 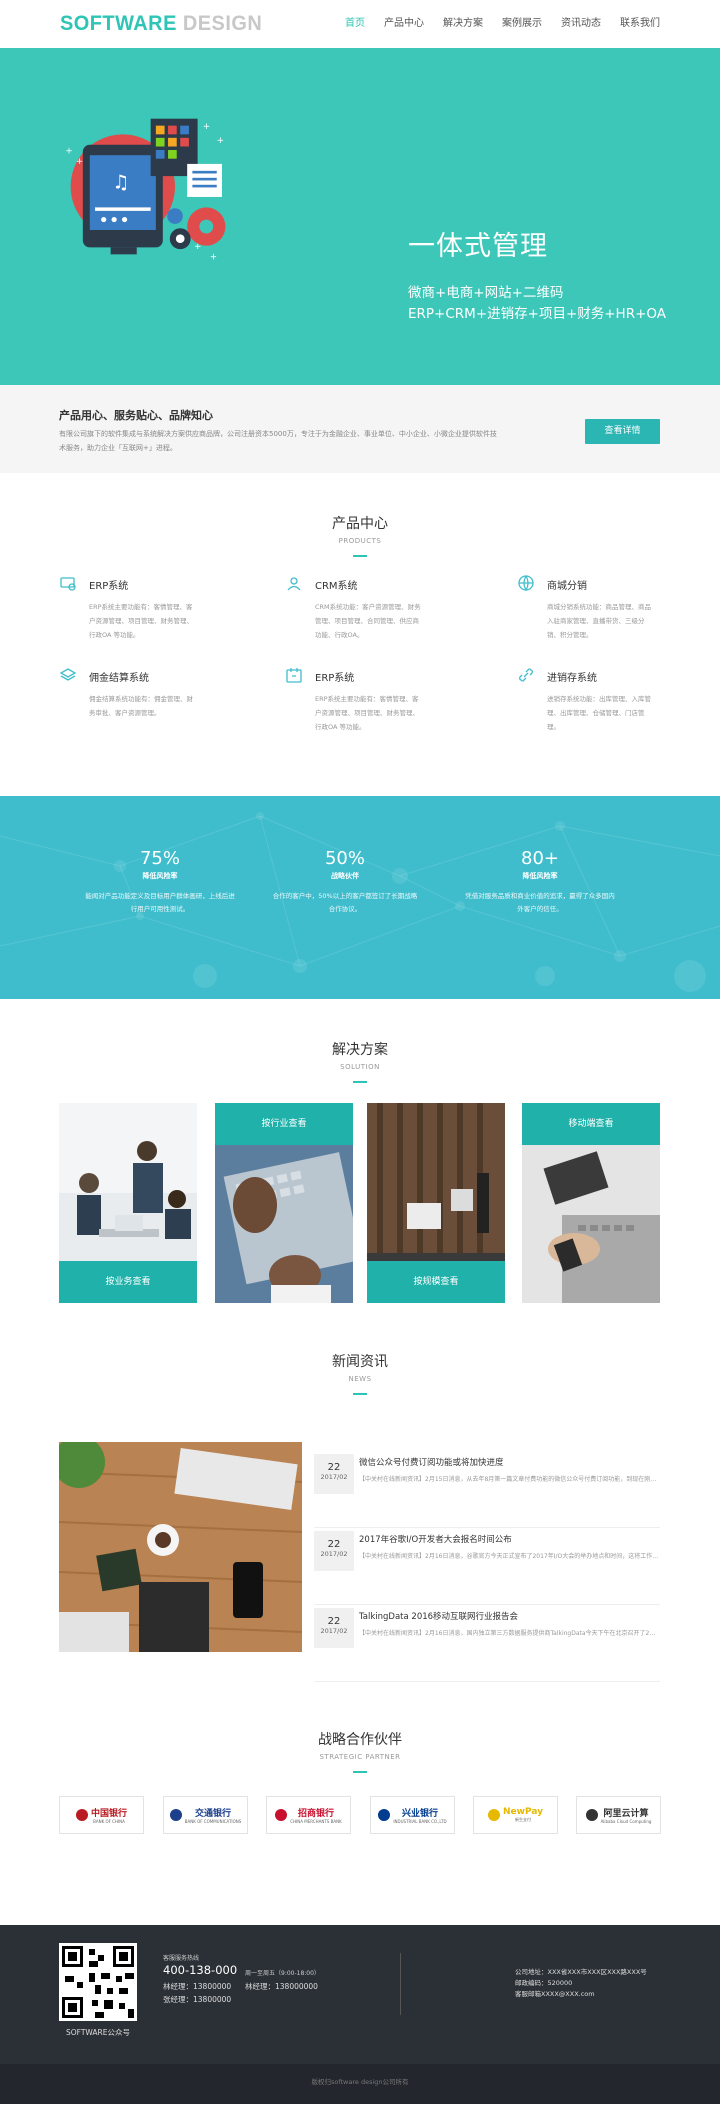 I want to click on solutions-section: 解决方案 SOLUTION 按业务查看 按行业查看 按规模查看 移动端查看, so click(x=360, y=1154).